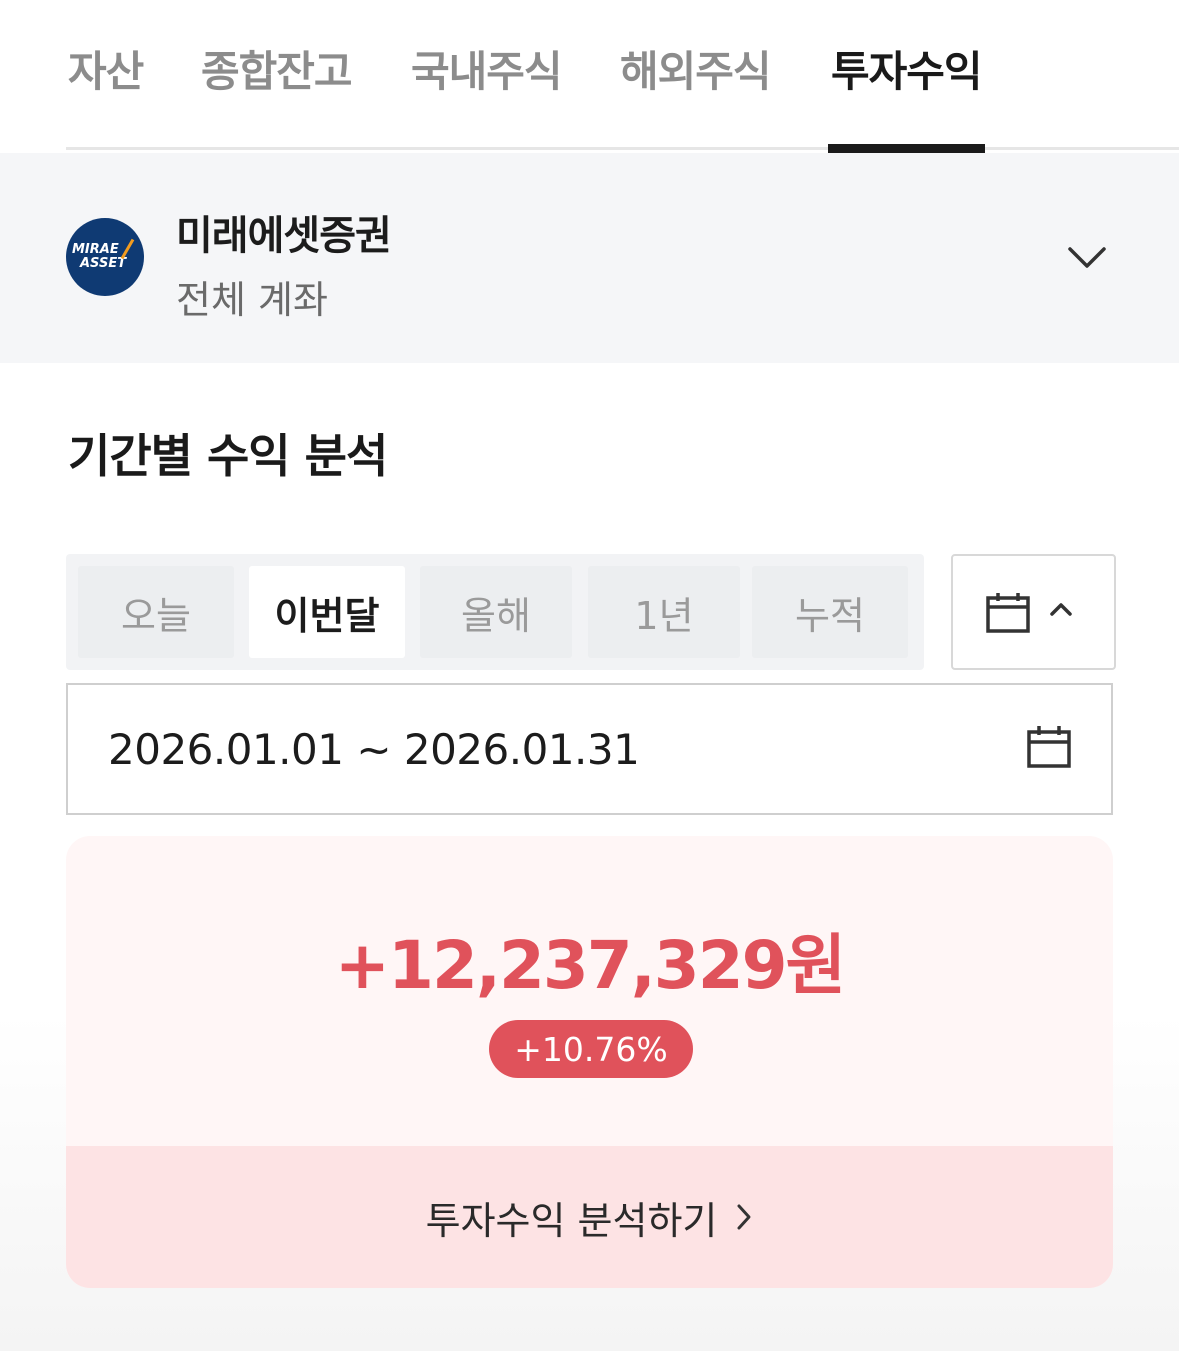  What do you see at coordinates (1033, 612) in the screenshot?
I see `calendar-toggle-button` at bounding box center [1033, 612].